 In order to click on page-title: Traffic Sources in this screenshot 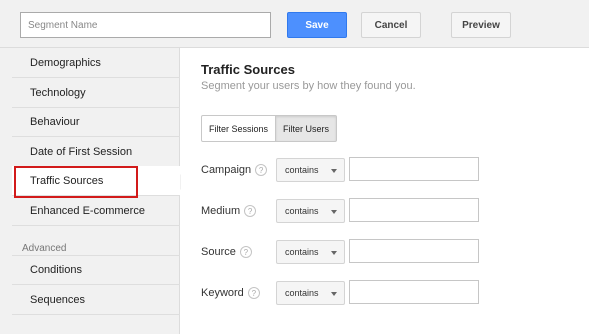, I will do `click(248, 69)`.